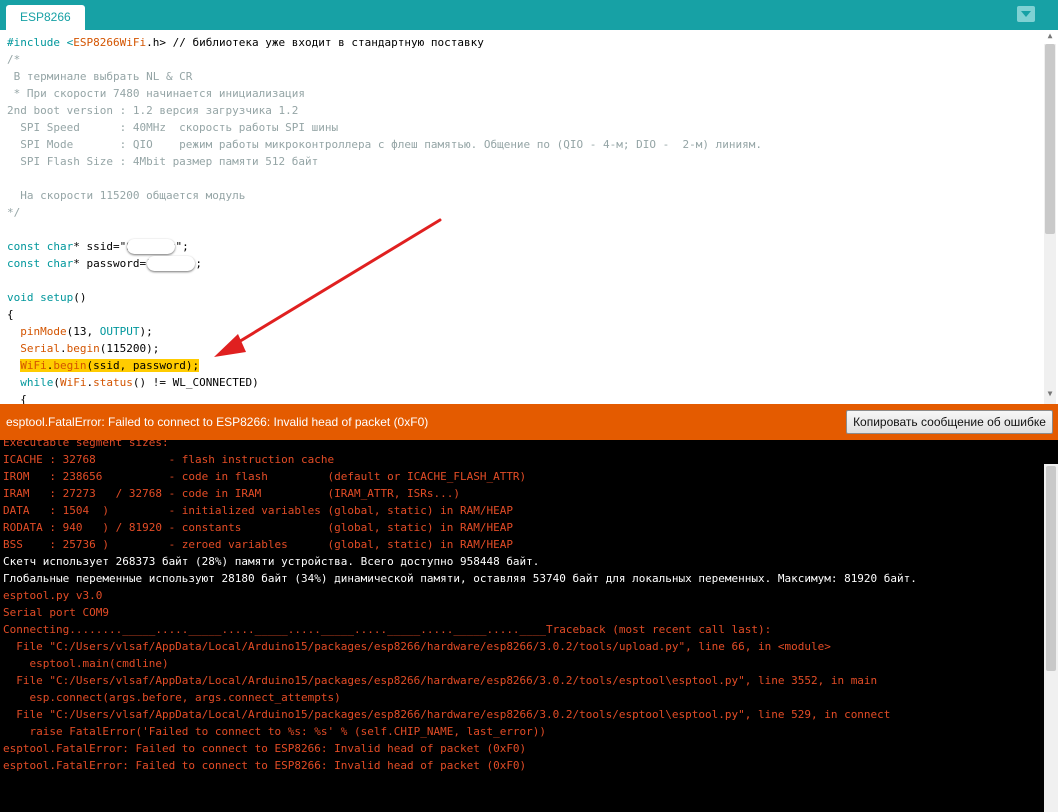 Image resolution: width=1058 pixels, height=812 pixels. I want to click on code-token: (, so click(56, 382).